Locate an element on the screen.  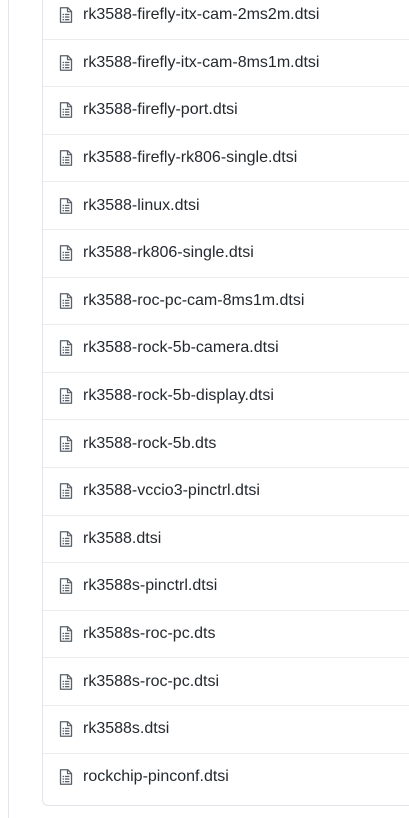
file-row: rk3588s-roc-pc.dtsi is located at coordinates (226, 682).